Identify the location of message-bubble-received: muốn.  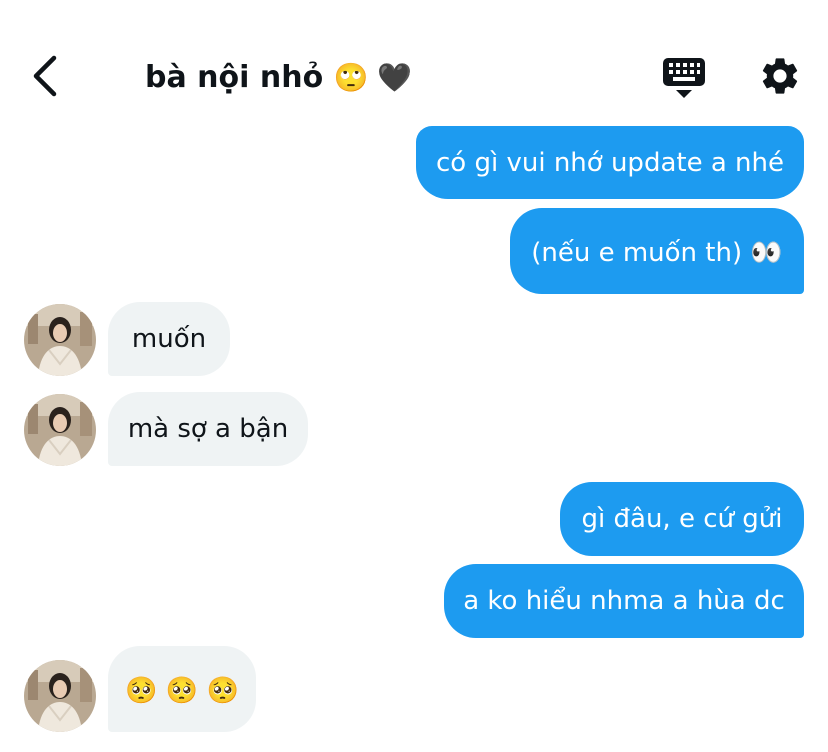
(169, 339).